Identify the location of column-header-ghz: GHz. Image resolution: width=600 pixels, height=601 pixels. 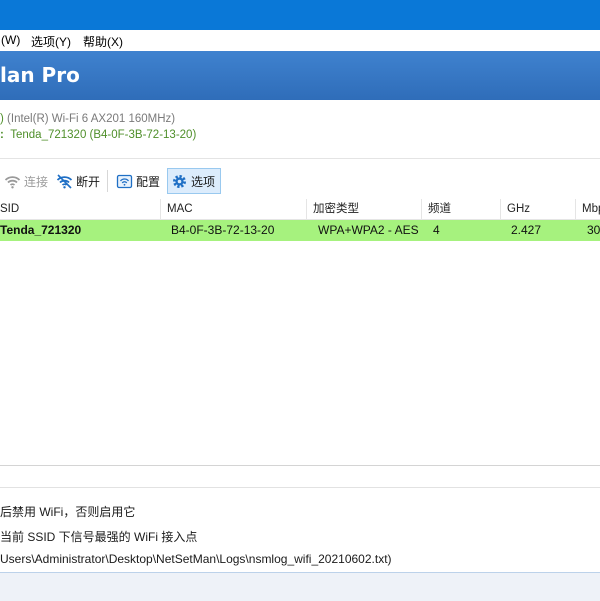
(538, 209).